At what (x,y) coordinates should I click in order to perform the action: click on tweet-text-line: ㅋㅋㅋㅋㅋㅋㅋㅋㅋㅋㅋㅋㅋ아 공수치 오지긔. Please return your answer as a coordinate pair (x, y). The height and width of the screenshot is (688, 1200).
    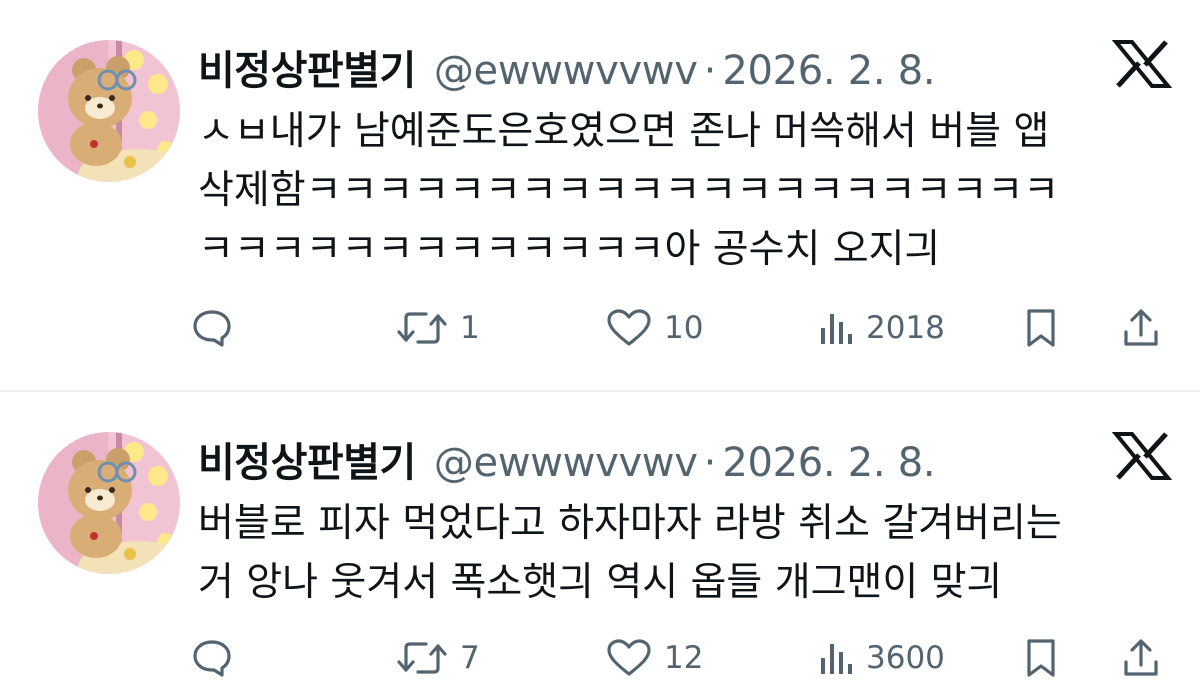
    Looking at the image, I should click on (569, 249).